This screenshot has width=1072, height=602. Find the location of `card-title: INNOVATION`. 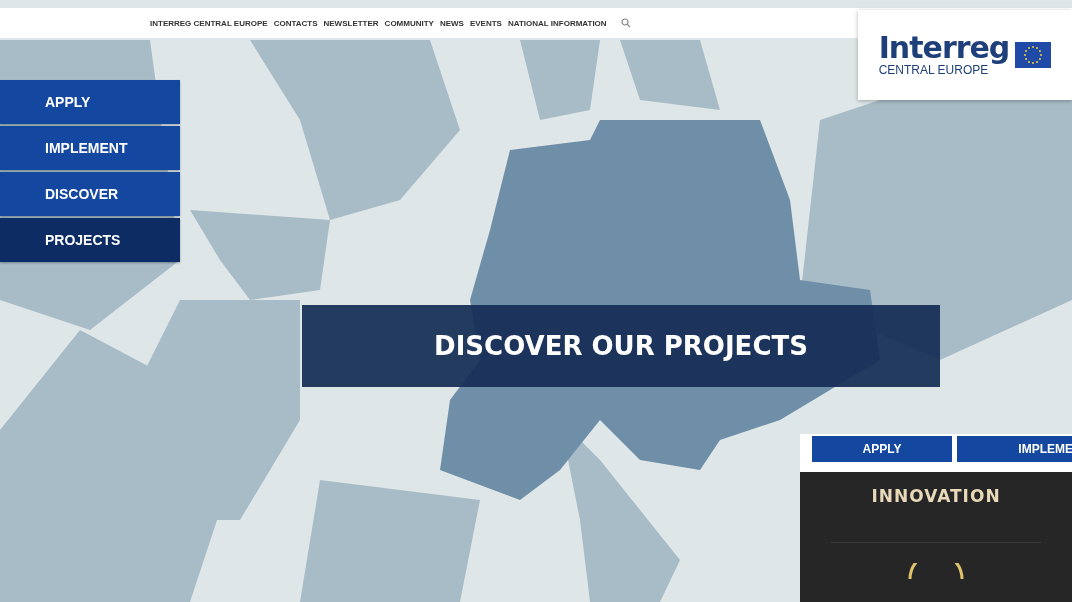

card-title: INNOVATION is located at coordinates (936, 496).